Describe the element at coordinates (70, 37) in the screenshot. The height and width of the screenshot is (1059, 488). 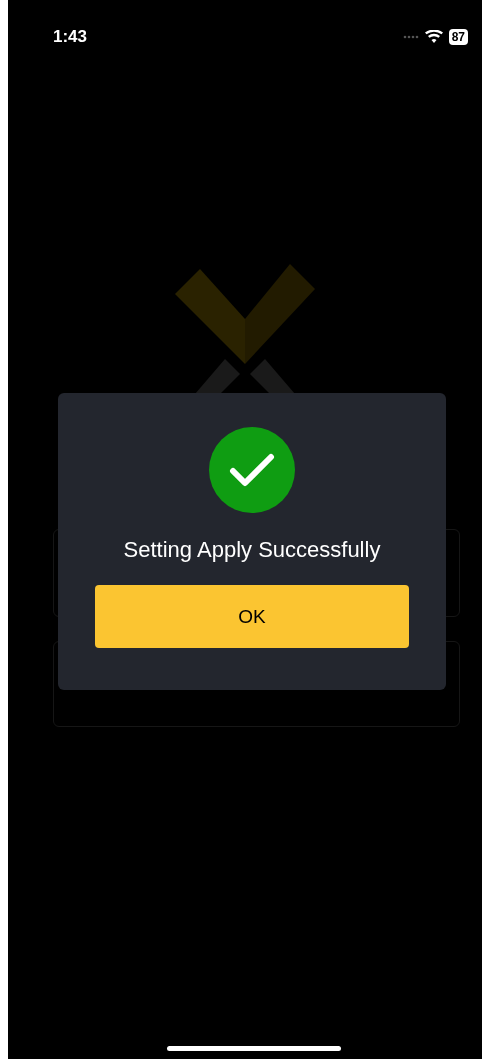
I see `status-time: 1:43` at that location.